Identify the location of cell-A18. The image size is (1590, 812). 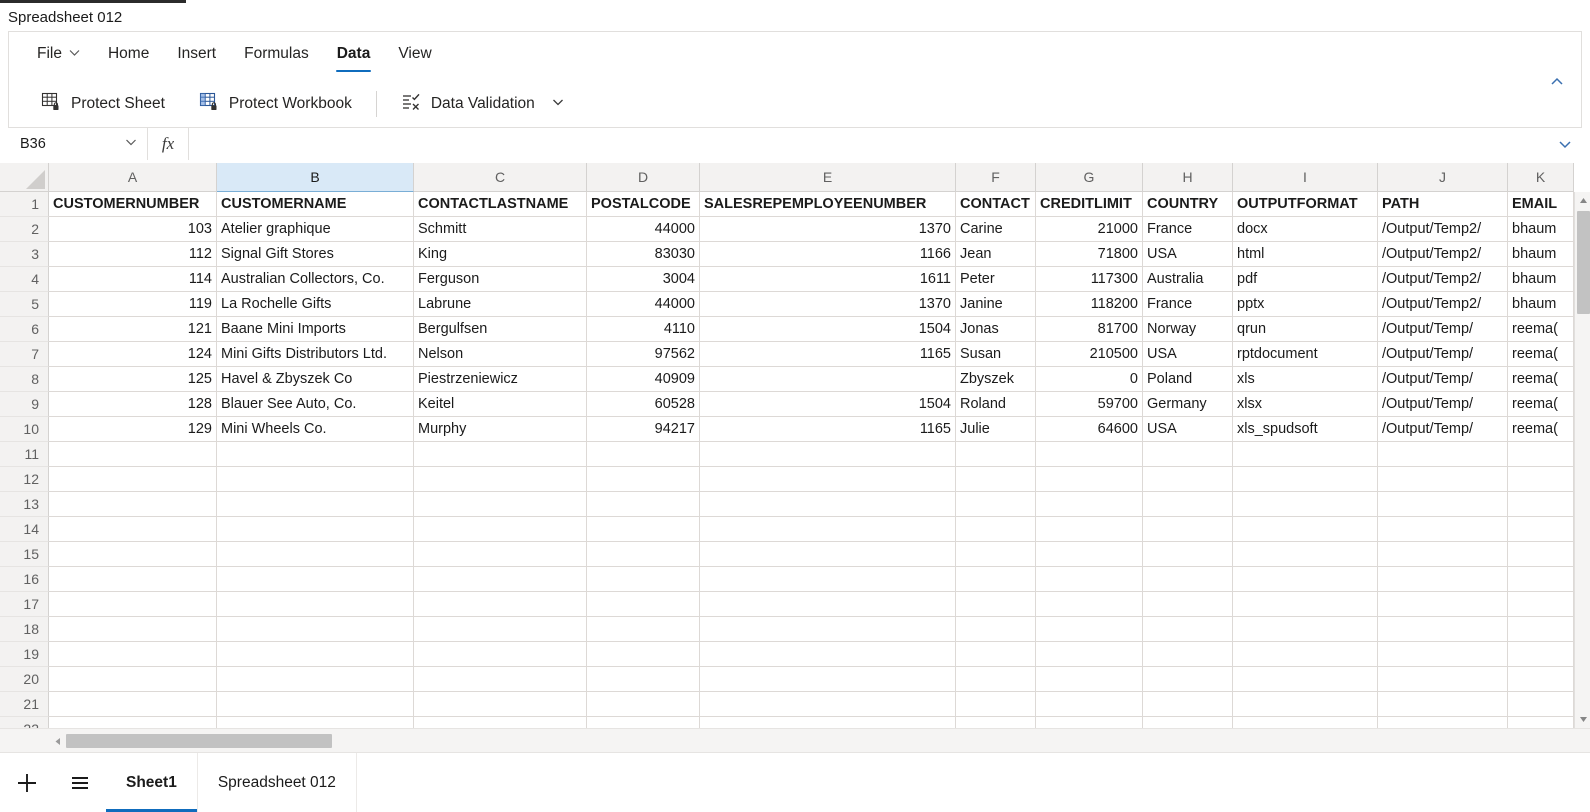
(133, 629).